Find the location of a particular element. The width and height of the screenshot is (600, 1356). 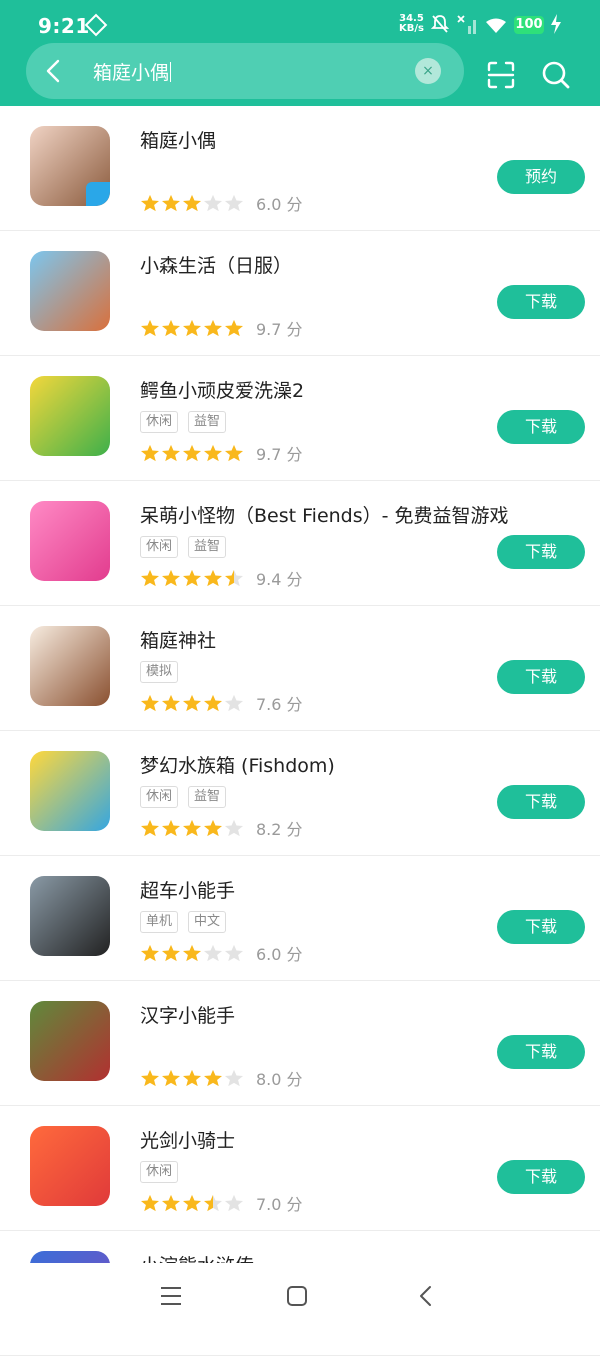

app-rating: 9.4 分 is located at coordinates (221, 578).